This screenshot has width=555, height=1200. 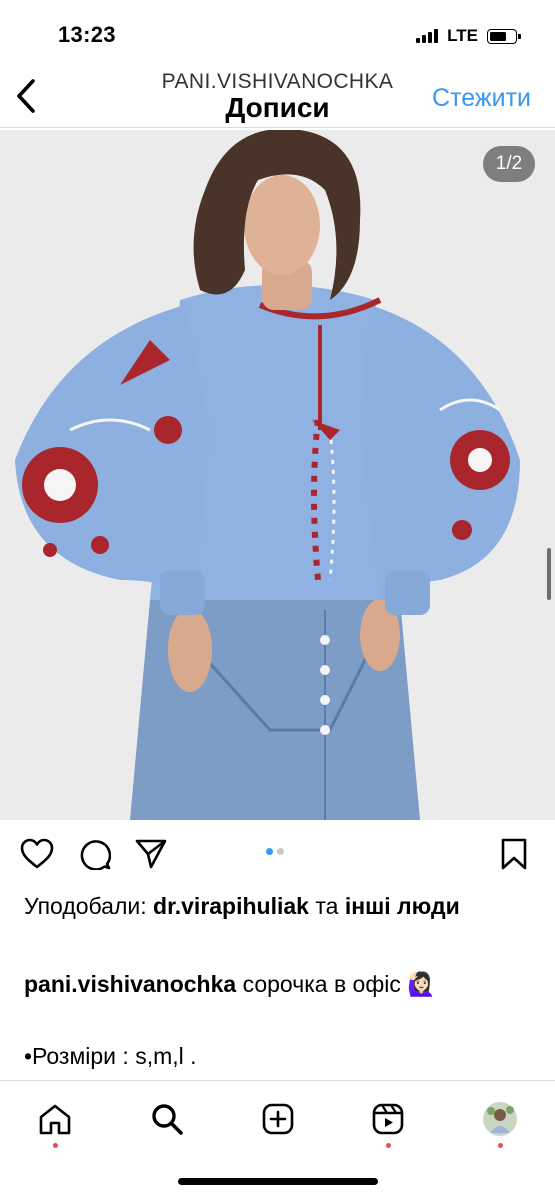 I want to click on share-icon, so click(x=151, y=854).